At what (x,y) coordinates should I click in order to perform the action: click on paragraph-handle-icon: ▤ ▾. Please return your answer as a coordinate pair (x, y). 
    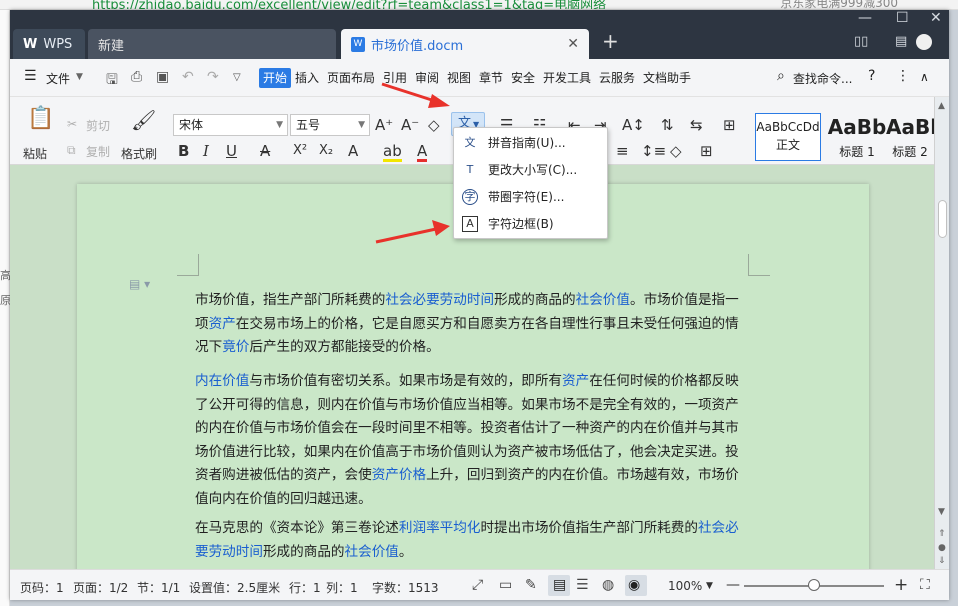
    Looking at the image, I should click on (139, 284).